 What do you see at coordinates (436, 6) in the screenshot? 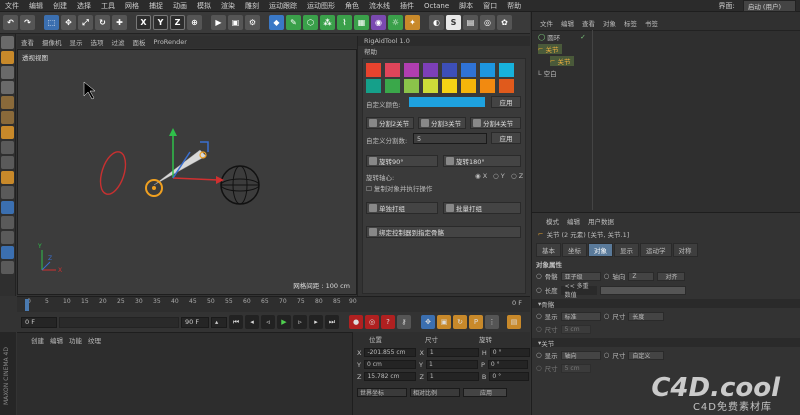
I see `menu-octane: Octane` at bounding box center [436, 6].